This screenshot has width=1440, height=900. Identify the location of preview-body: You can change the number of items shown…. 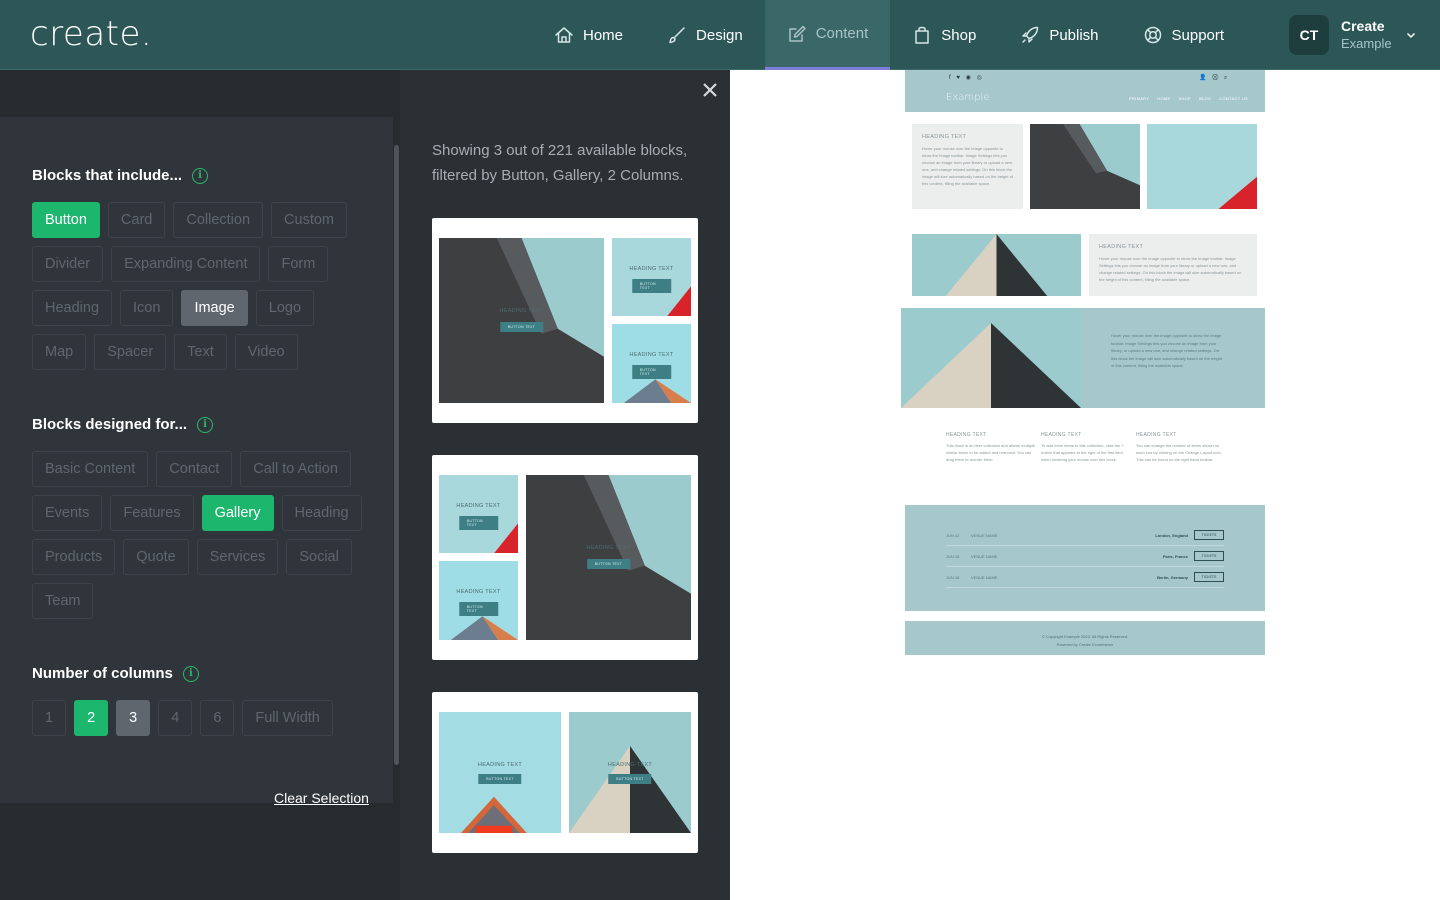
(1179, 452).